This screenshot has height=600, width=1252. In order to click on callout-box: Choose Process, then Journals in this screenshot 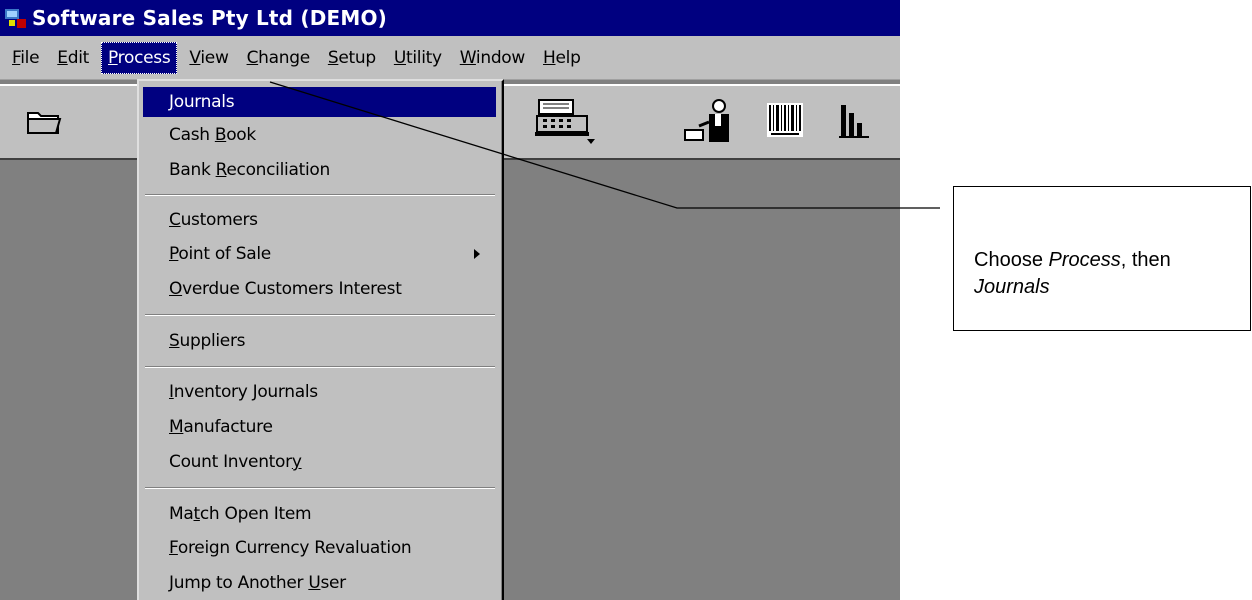, I will do `click(1102, 258)`.